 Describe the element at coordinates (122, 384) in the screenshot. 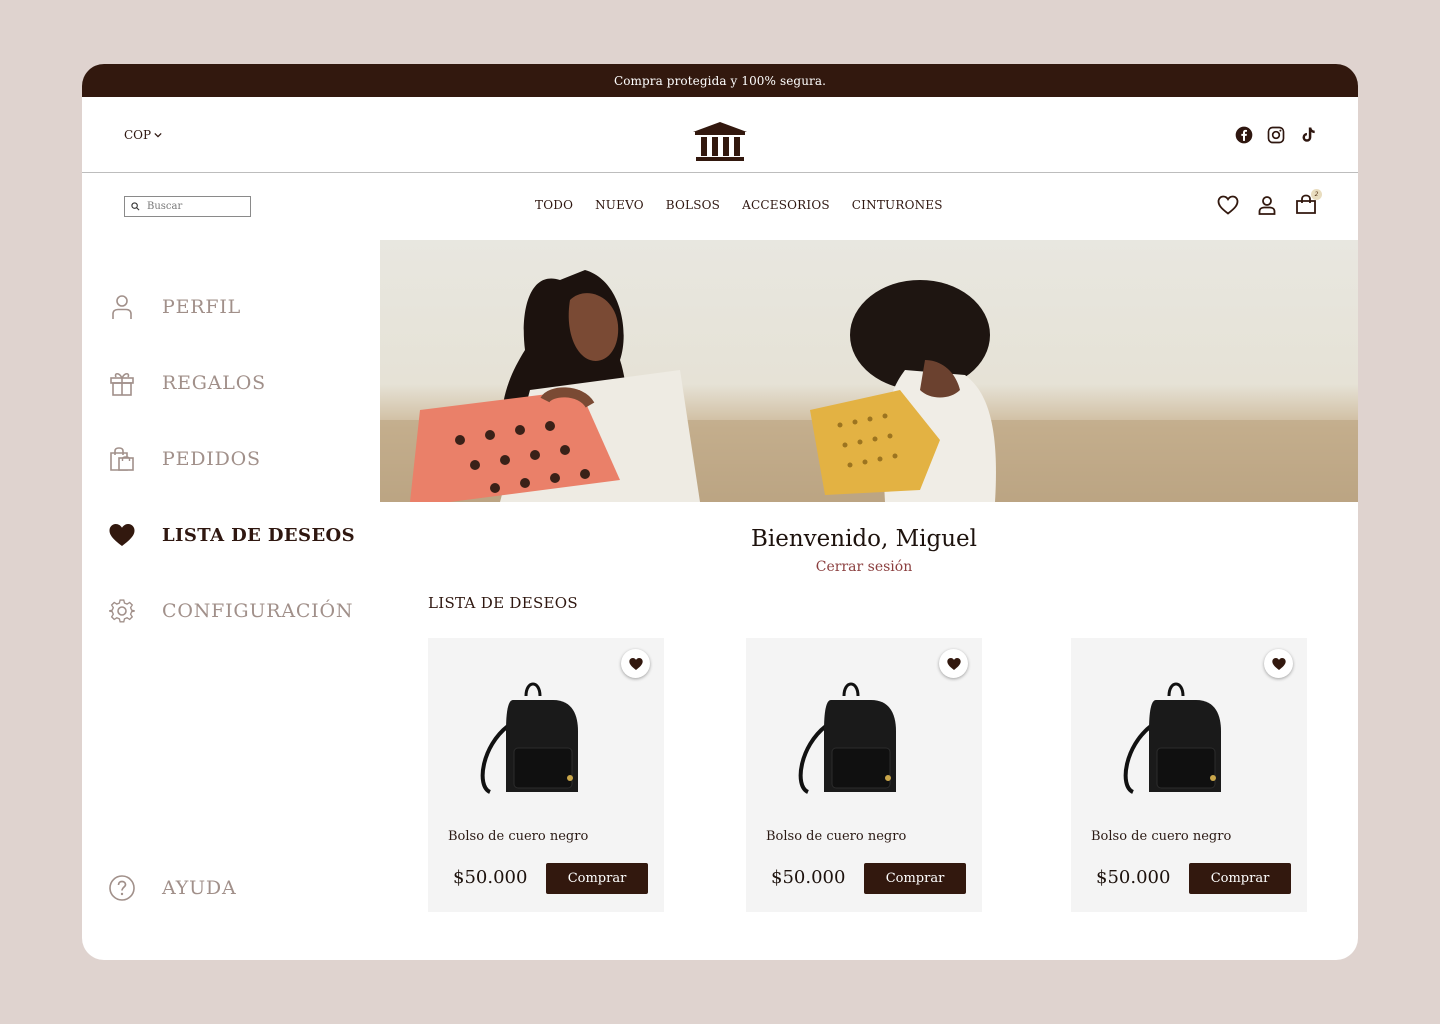

I see `gift-icon` at that location.